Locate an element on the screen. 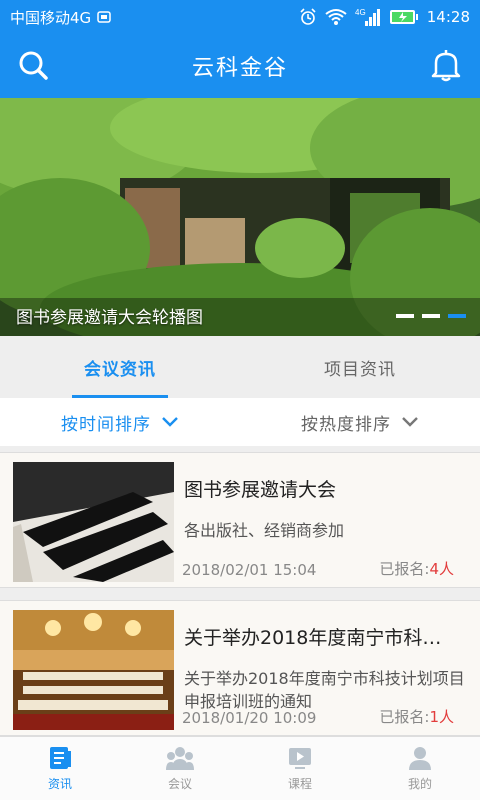 The width and height of the screenshot is (480, 800). nav-meeting: 会议 is located at coordinates (180, 768).